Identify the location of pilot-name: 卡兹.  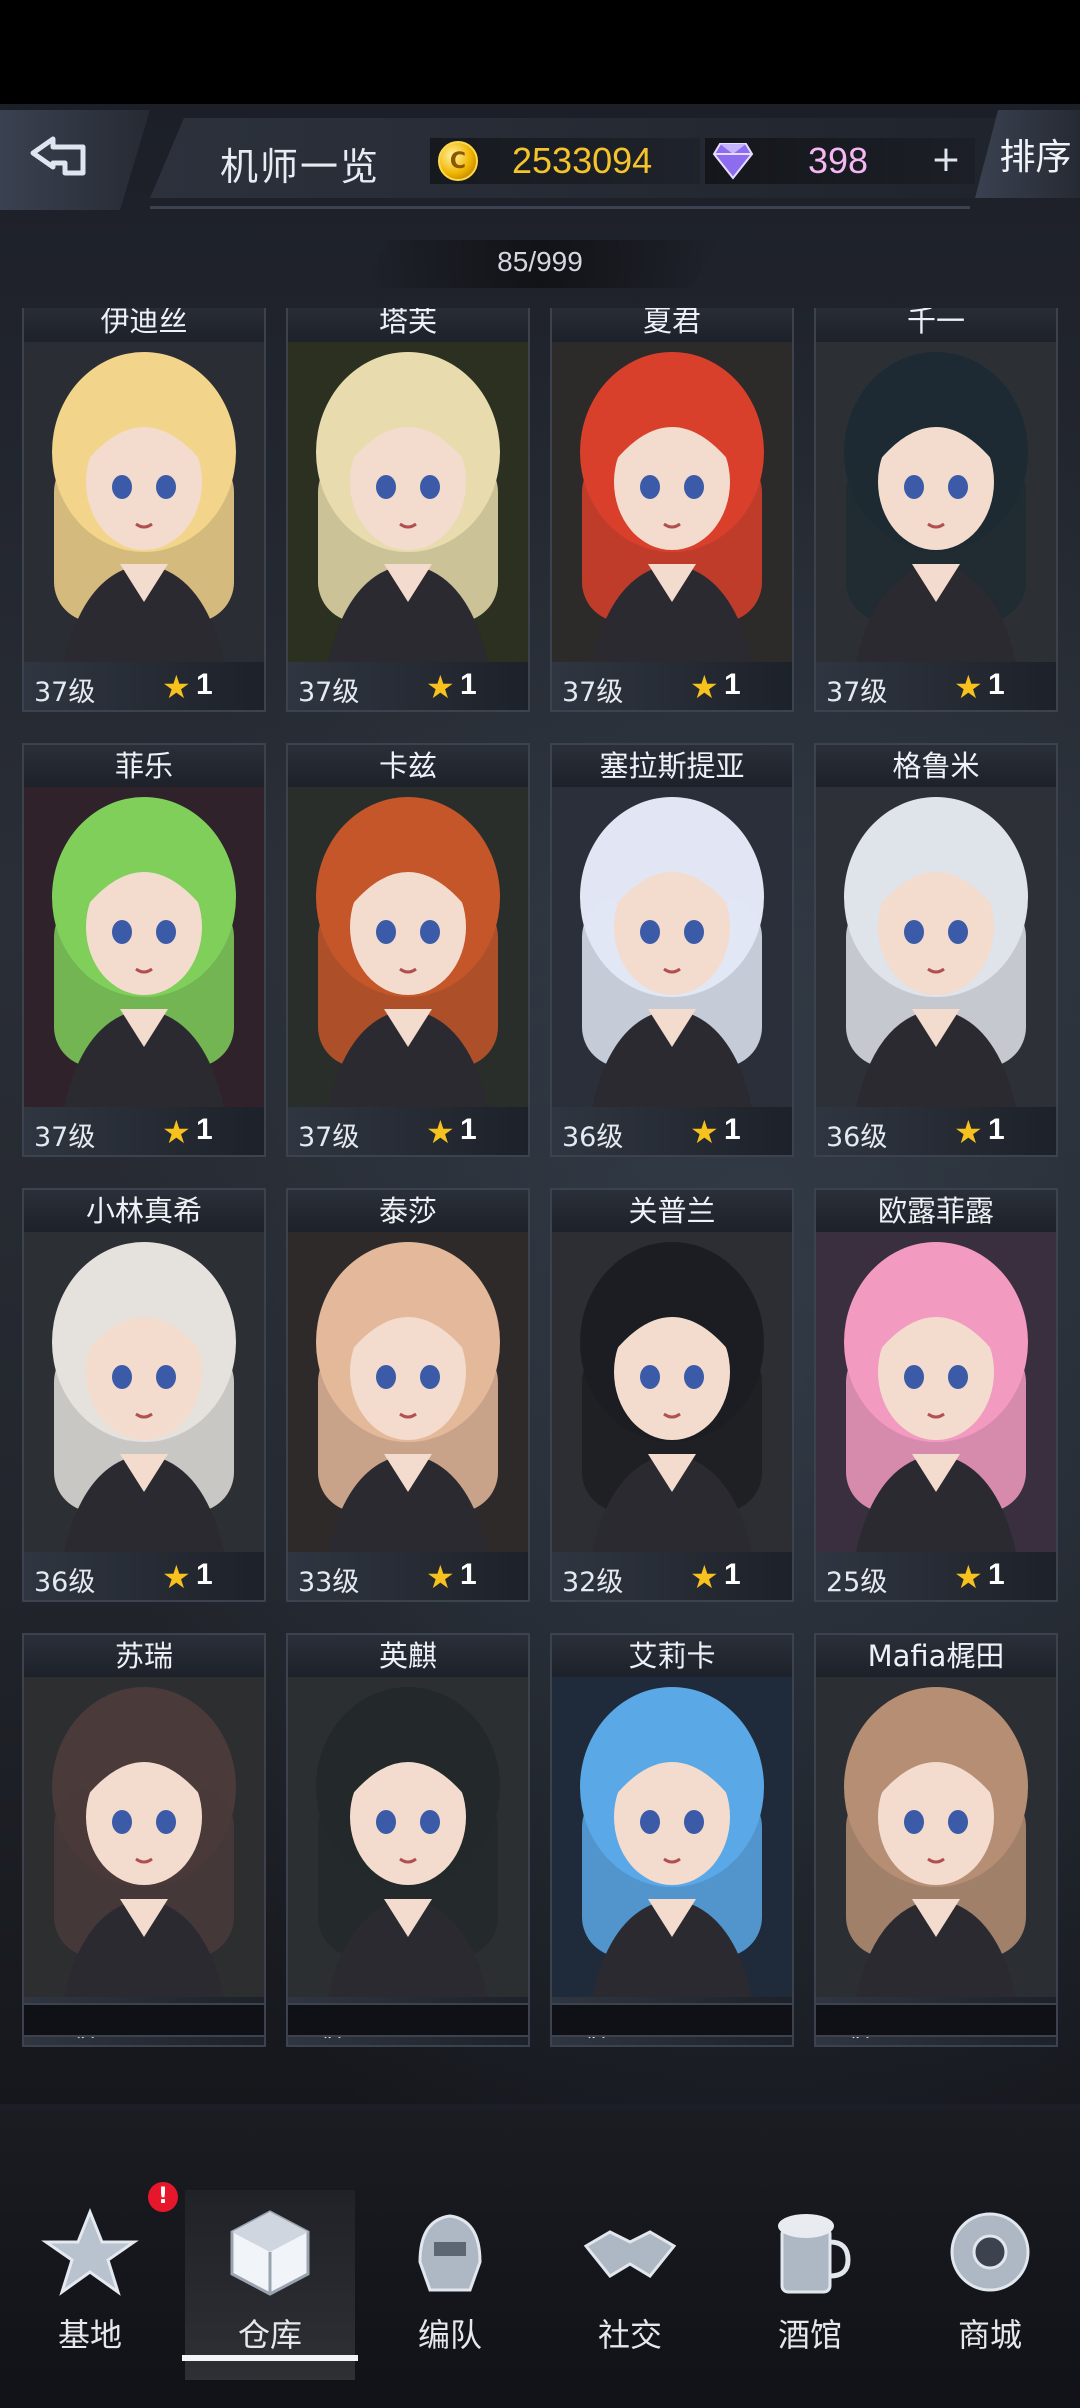
(408, 766).